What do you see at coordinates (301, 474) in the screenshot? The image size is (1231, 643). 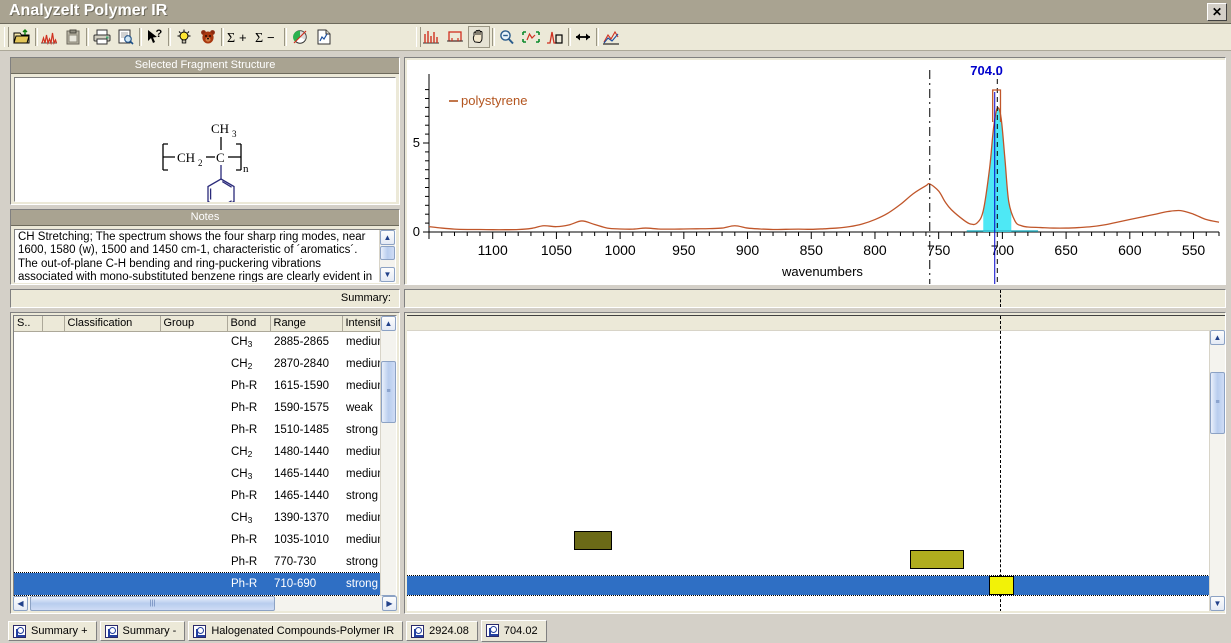 I see `cell-range: 1465-1440` at bounding box center [301, 474].